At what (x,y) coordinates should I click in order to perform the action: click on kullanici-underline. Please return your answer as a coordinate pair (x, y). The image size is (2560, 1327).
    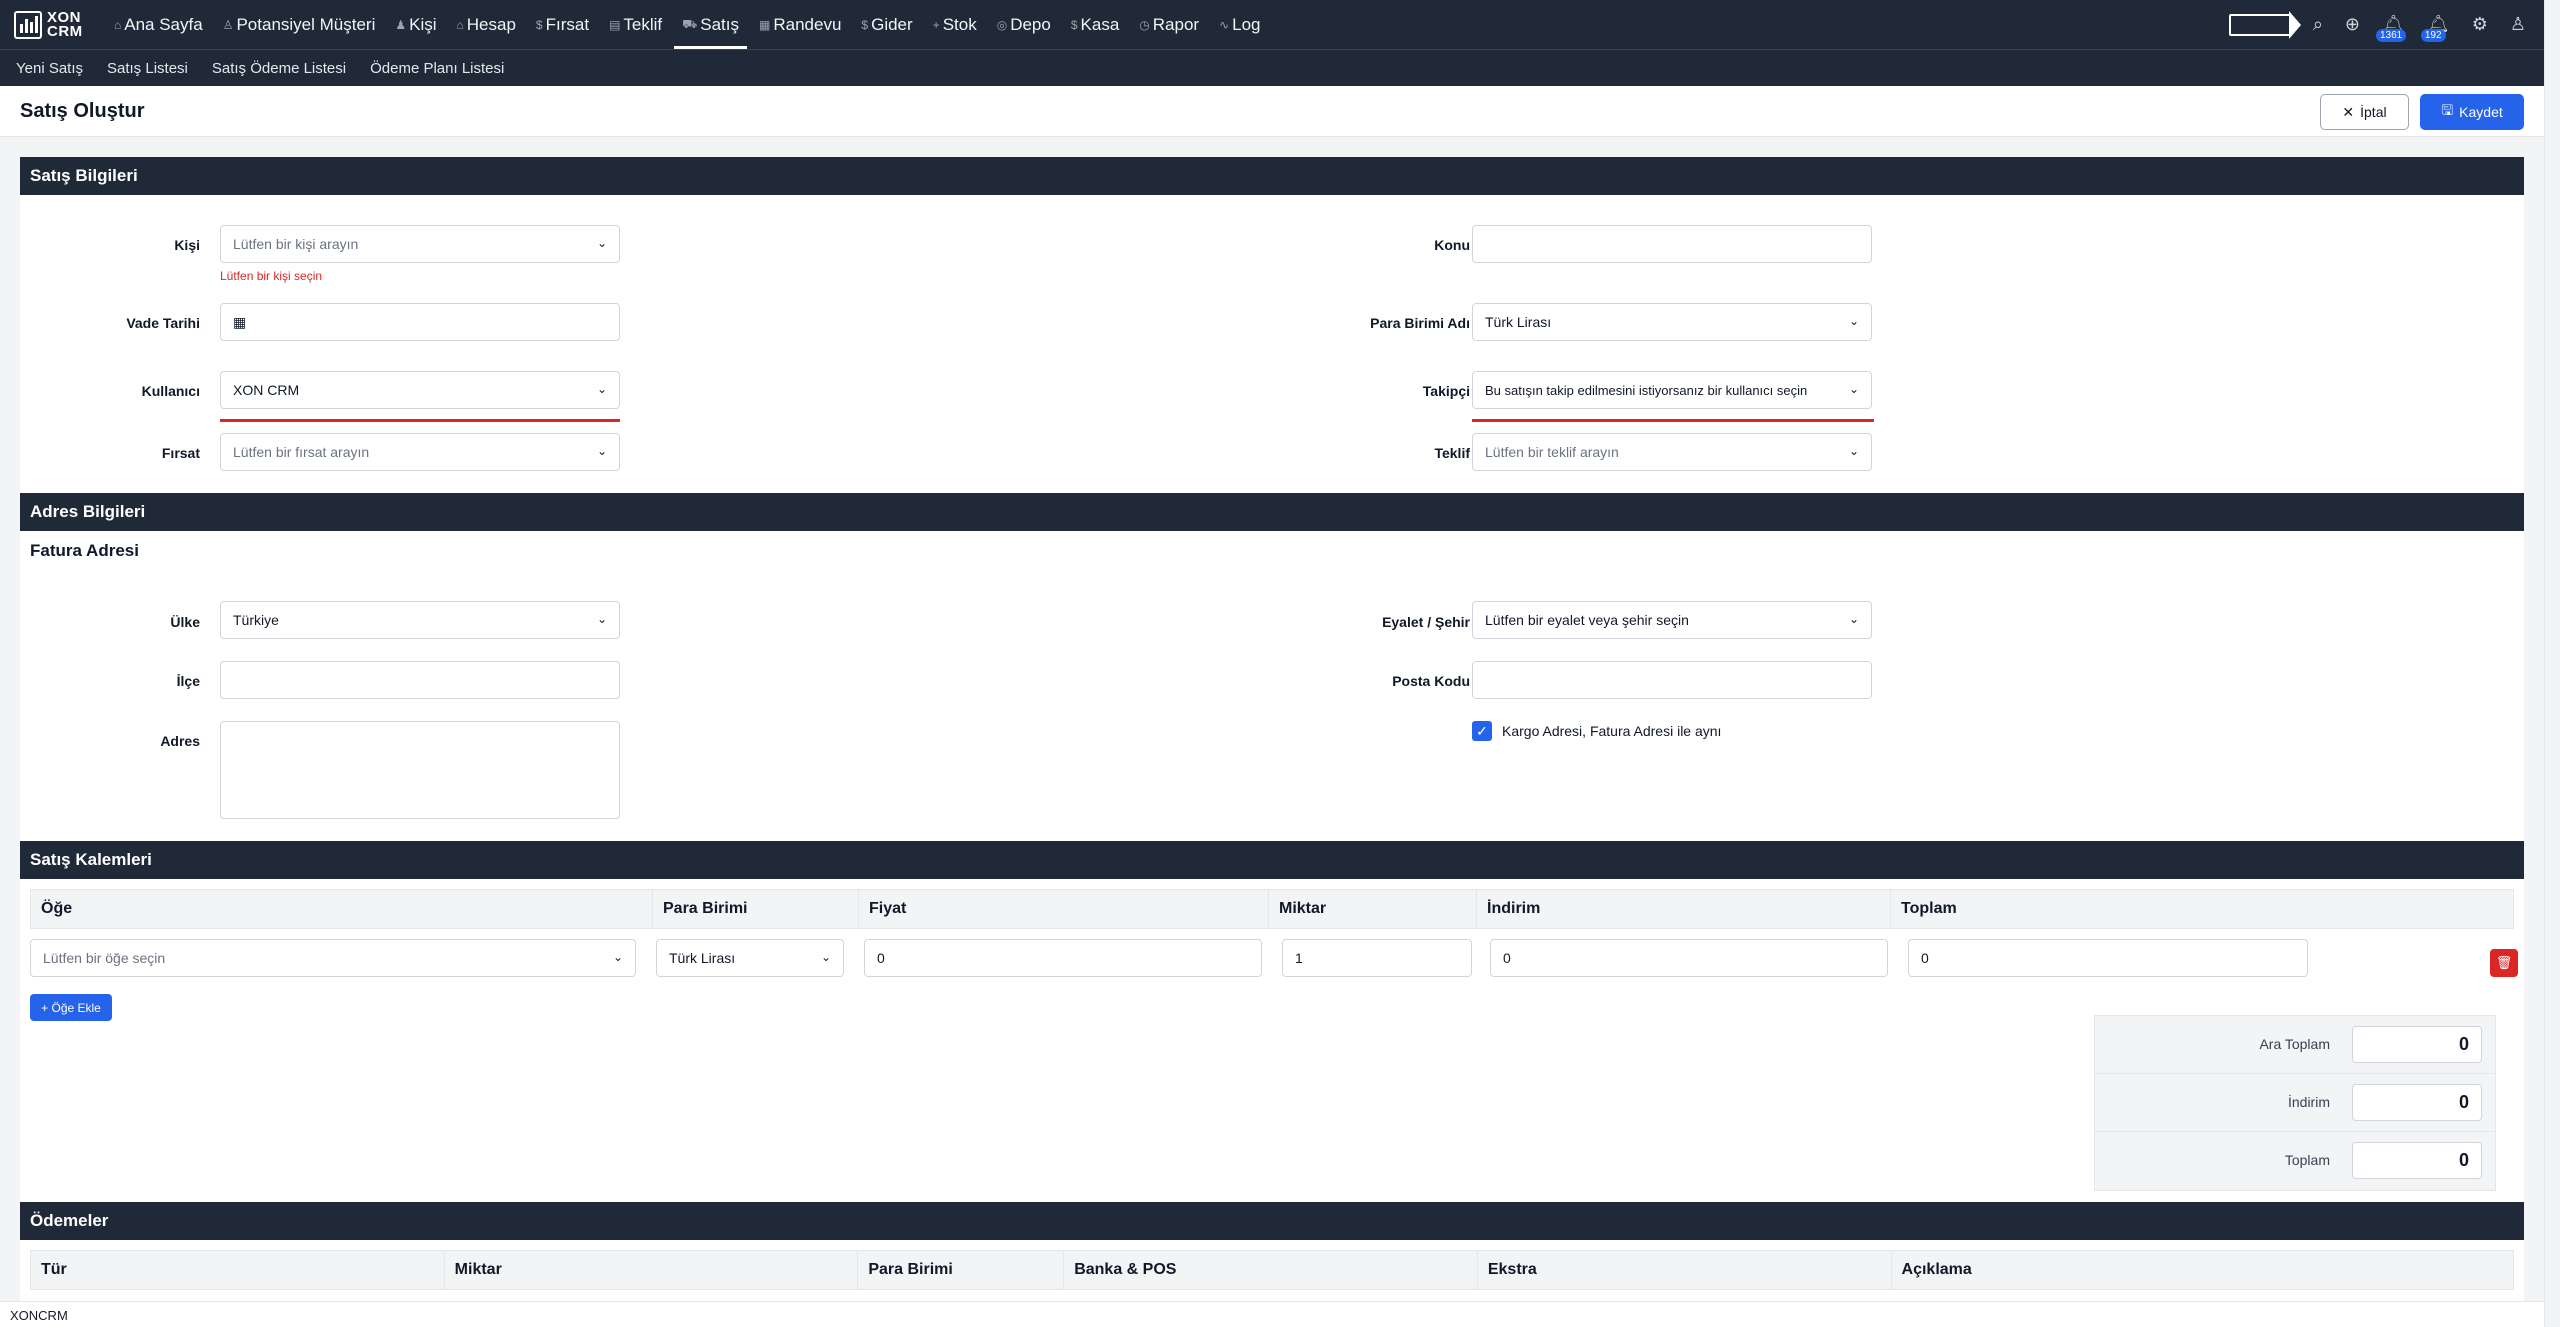
    Looking at the image, I should click on (420, 420).